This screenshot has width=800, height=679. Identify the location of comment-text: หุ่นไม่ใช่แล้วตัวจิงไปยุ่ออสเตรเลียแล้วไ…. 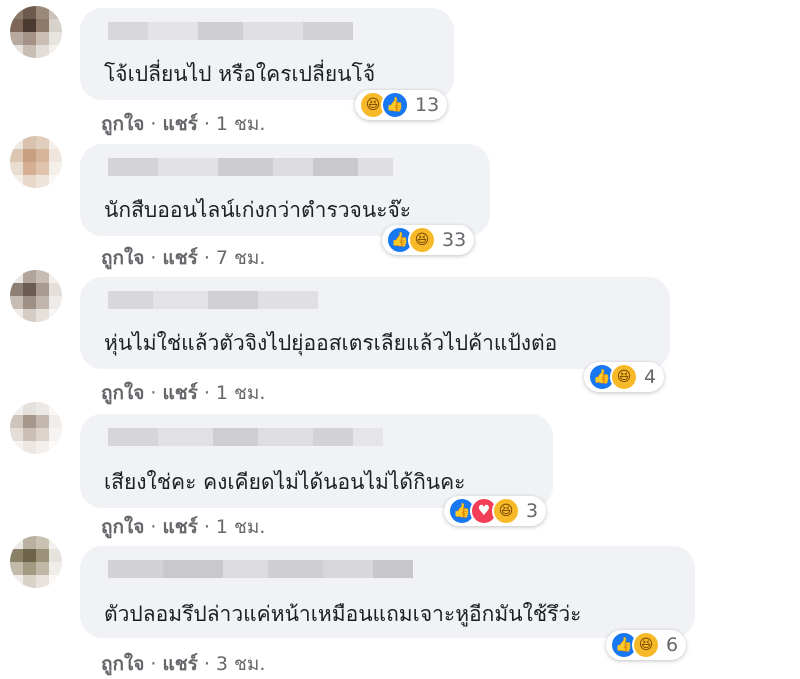
(331, 343).